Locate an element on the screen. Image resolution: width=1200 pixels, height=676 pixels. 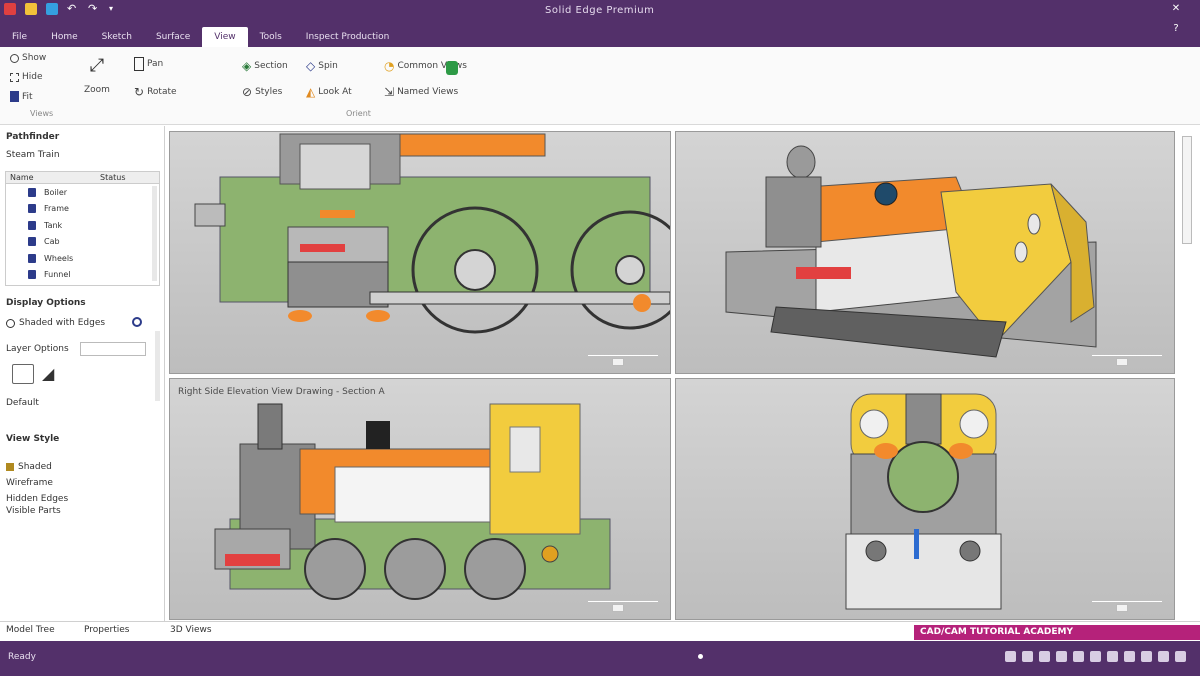
ribbon-fit-button: Fit is located at coordinates (21, 96).